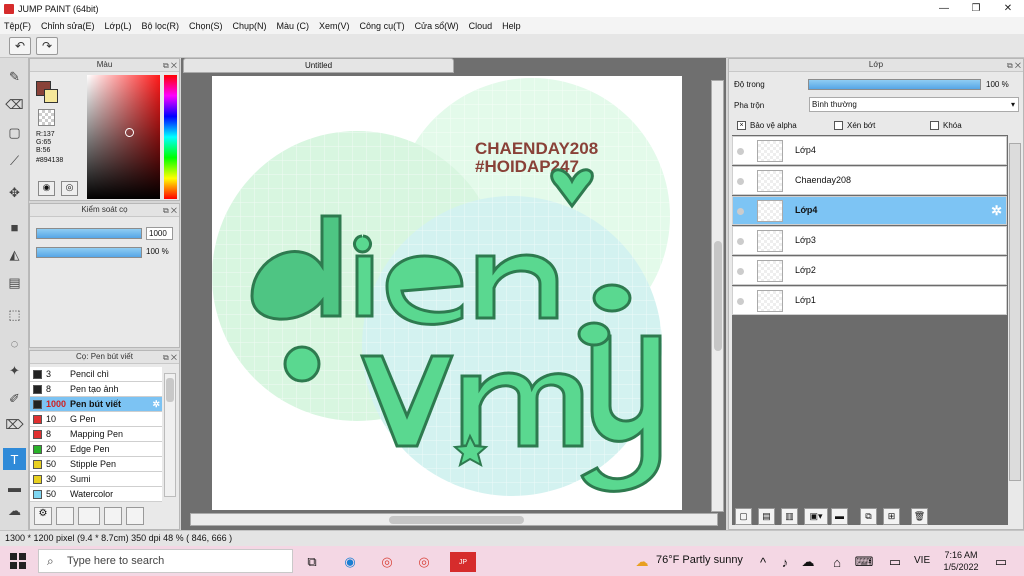 Image resolution: width=1024 pixels, height=576 pixels. I want to click on saturation-value-picker, so click(123, 137).